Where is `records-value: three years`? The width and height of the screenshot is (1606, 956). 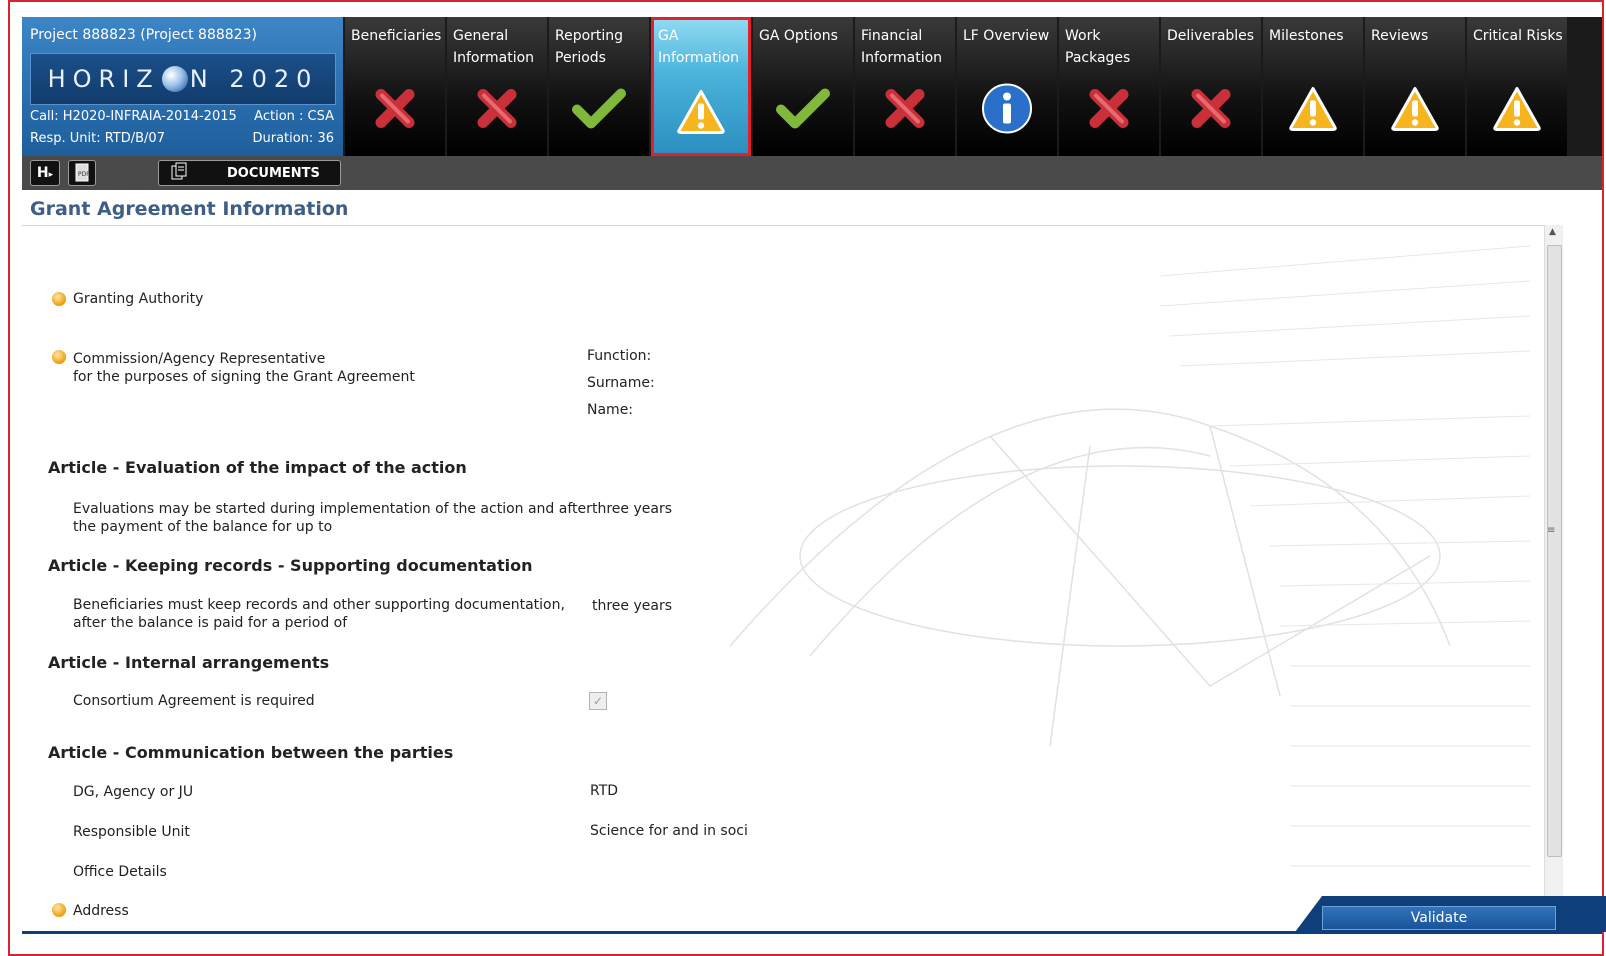 records-value: three years is located at coordinates (632, 606).